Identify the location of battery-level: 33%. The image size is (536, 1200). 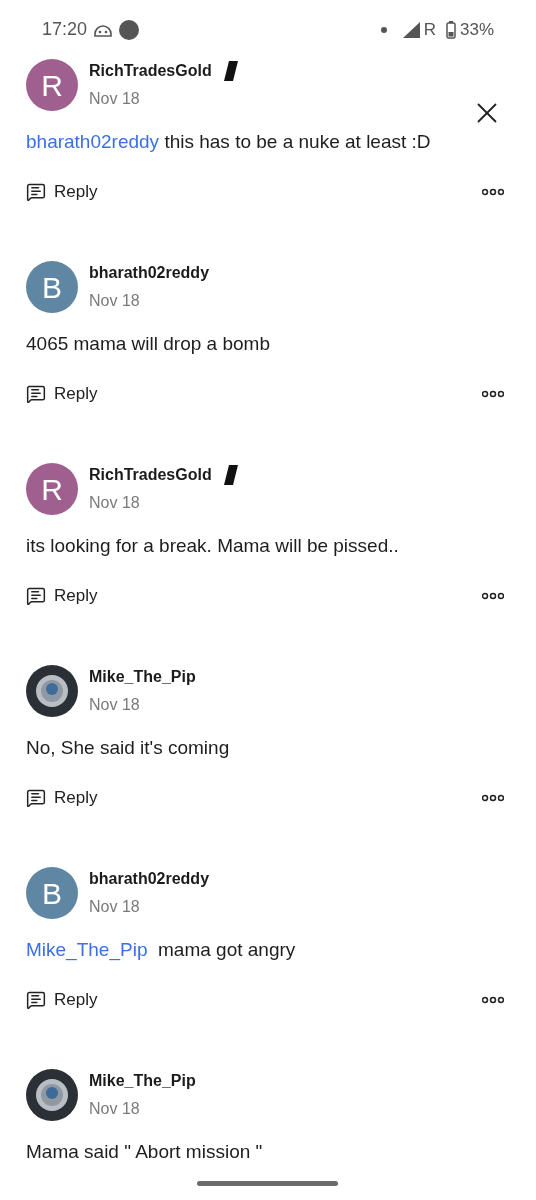
(476, 29).